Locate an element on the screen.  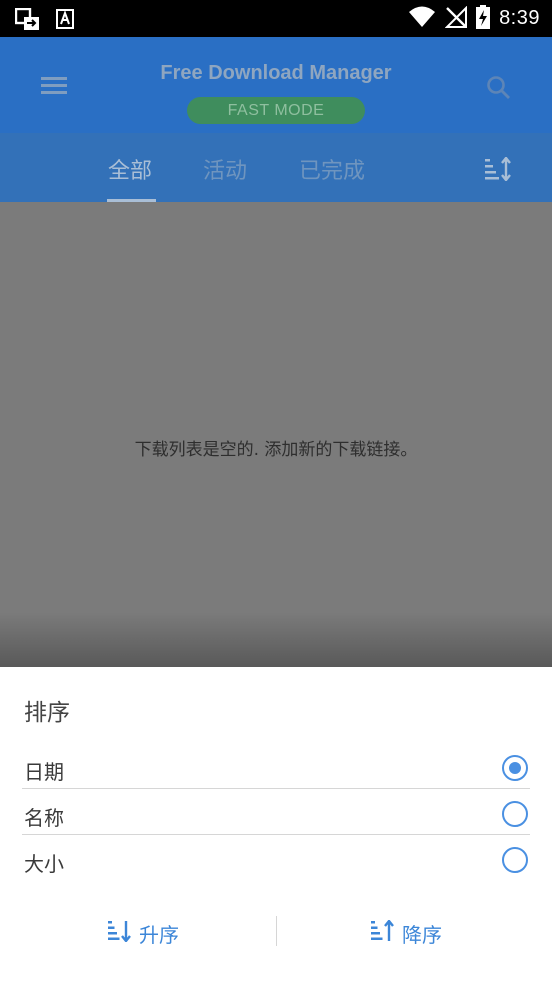
tab-completed: 已完成 is located at coordinates (332, 169).